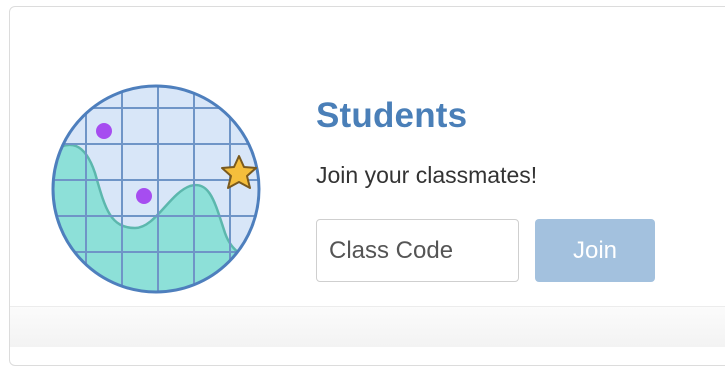 This screenshot has height=366, width=725. What do you see at coordinates (595, 250) in the screenshot?
I see `join-button: Join` at bounding box center [595, 250].